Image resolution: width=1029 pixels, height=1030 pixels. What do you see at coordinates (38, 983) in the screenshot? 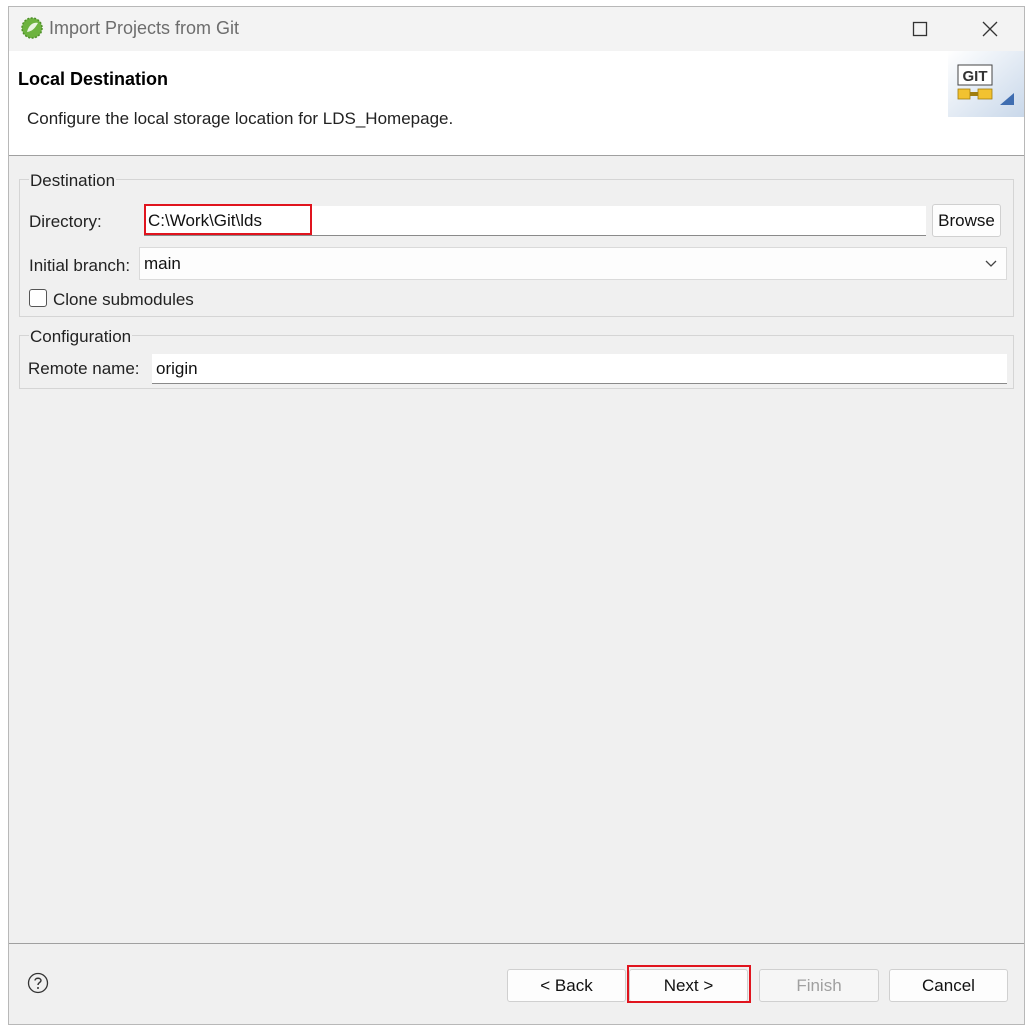
I see `question-icon` at bounding box center [38, 983].